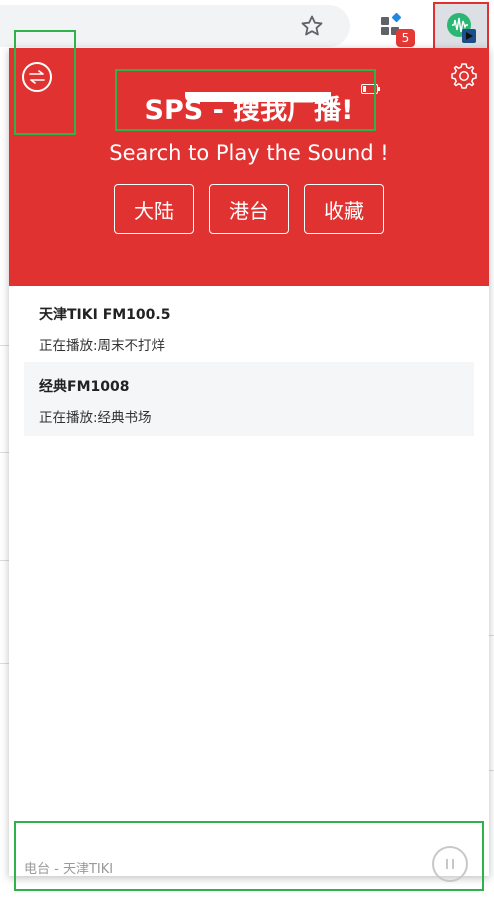 The image size is (494, 906). What do you see at coordinates (37, 77) in the screenshot?
I see `switch-icon` at bounding box center [37, 77].